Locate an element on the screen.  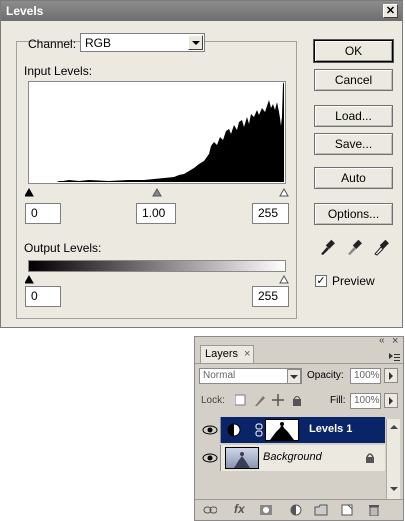
scroll-down-icon is located at coordinates (394, 489).